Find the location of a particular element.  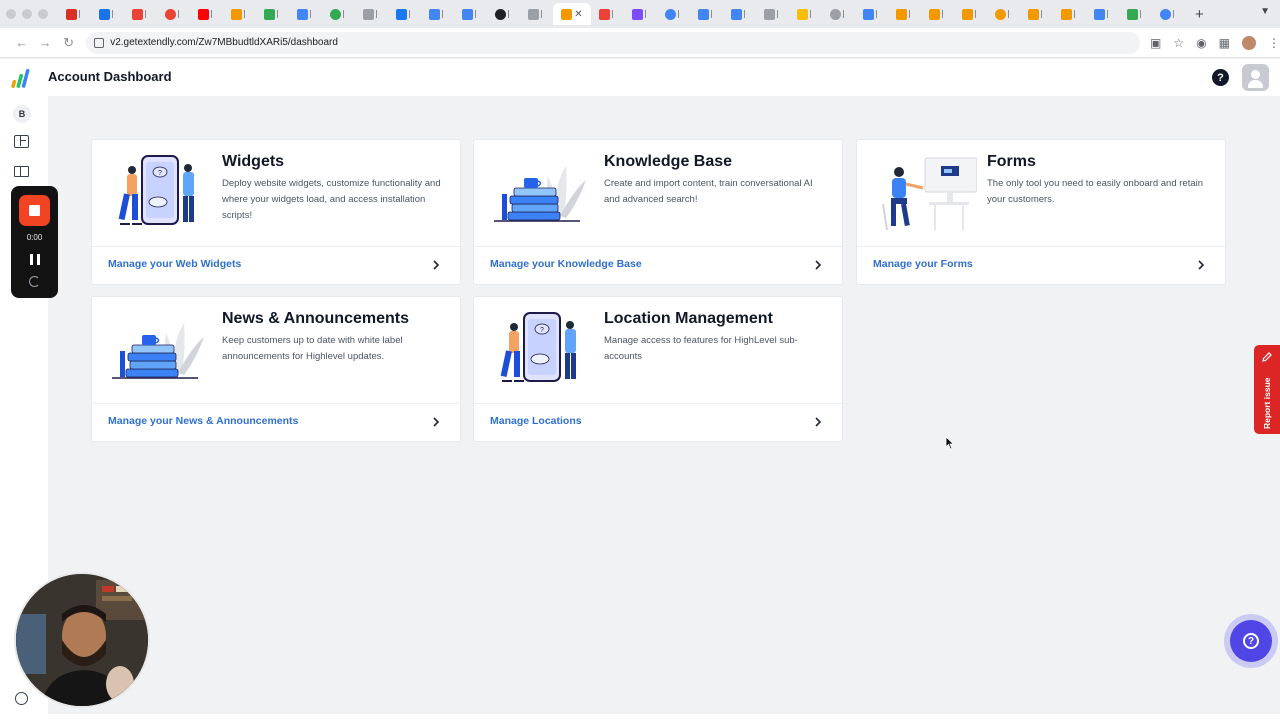

stop-recording-button is located at coordinates (34, 210).